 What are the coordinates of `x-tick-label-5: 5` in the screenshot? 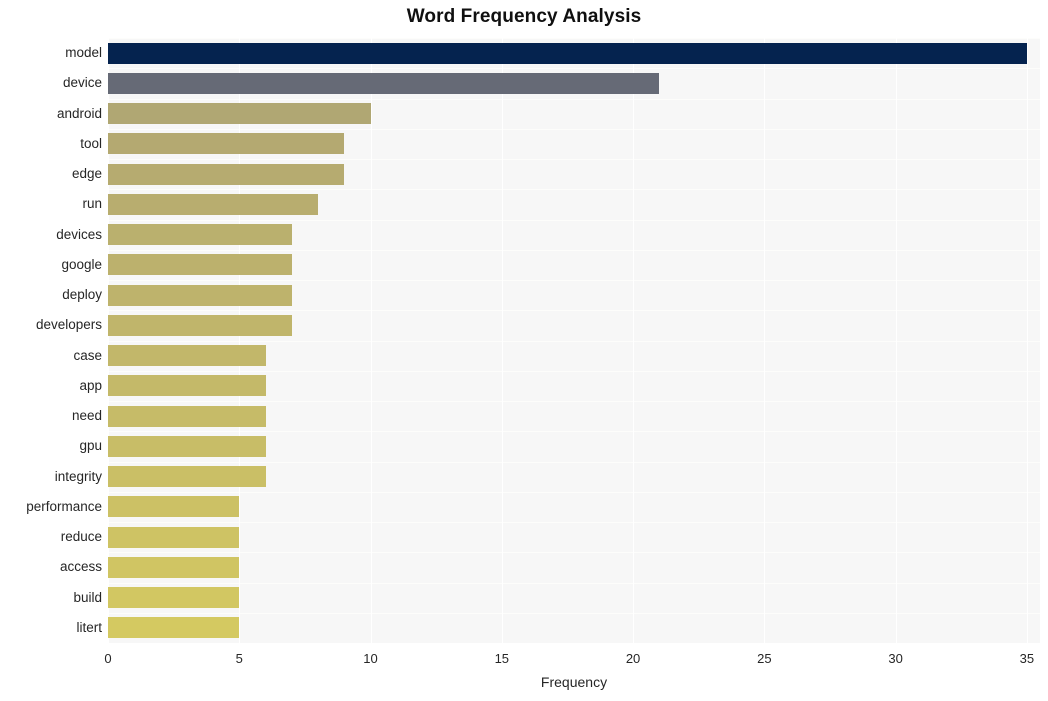 It's located at (239, 658).